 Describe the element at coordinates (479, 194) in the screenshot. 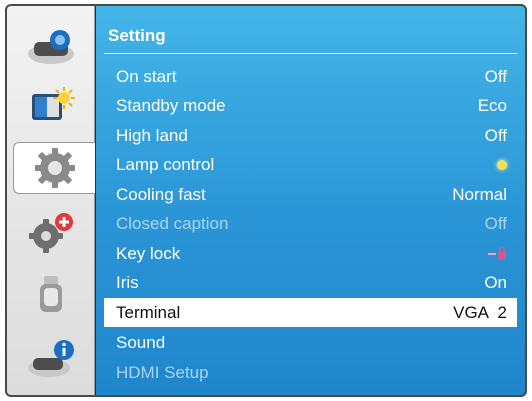

I see `menu-item-value: Normal` at that location.